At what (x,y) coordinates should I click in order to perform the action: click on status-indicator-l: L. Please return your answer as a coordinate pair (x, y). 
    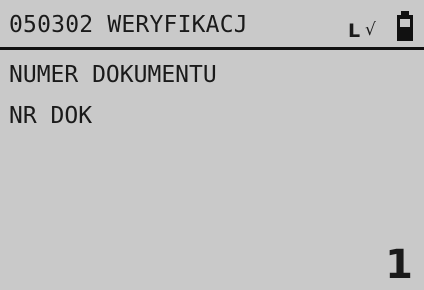
    Looking at the image, I should click on (354, 31).